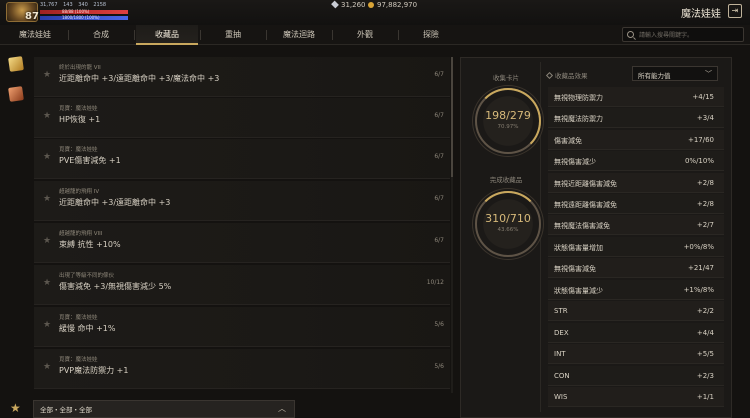 Image resolution: width=750 pixels, height=418 pixels. I want to click on stat-row: 無視魔法傷害減免 +2/7, so click(636, 225).